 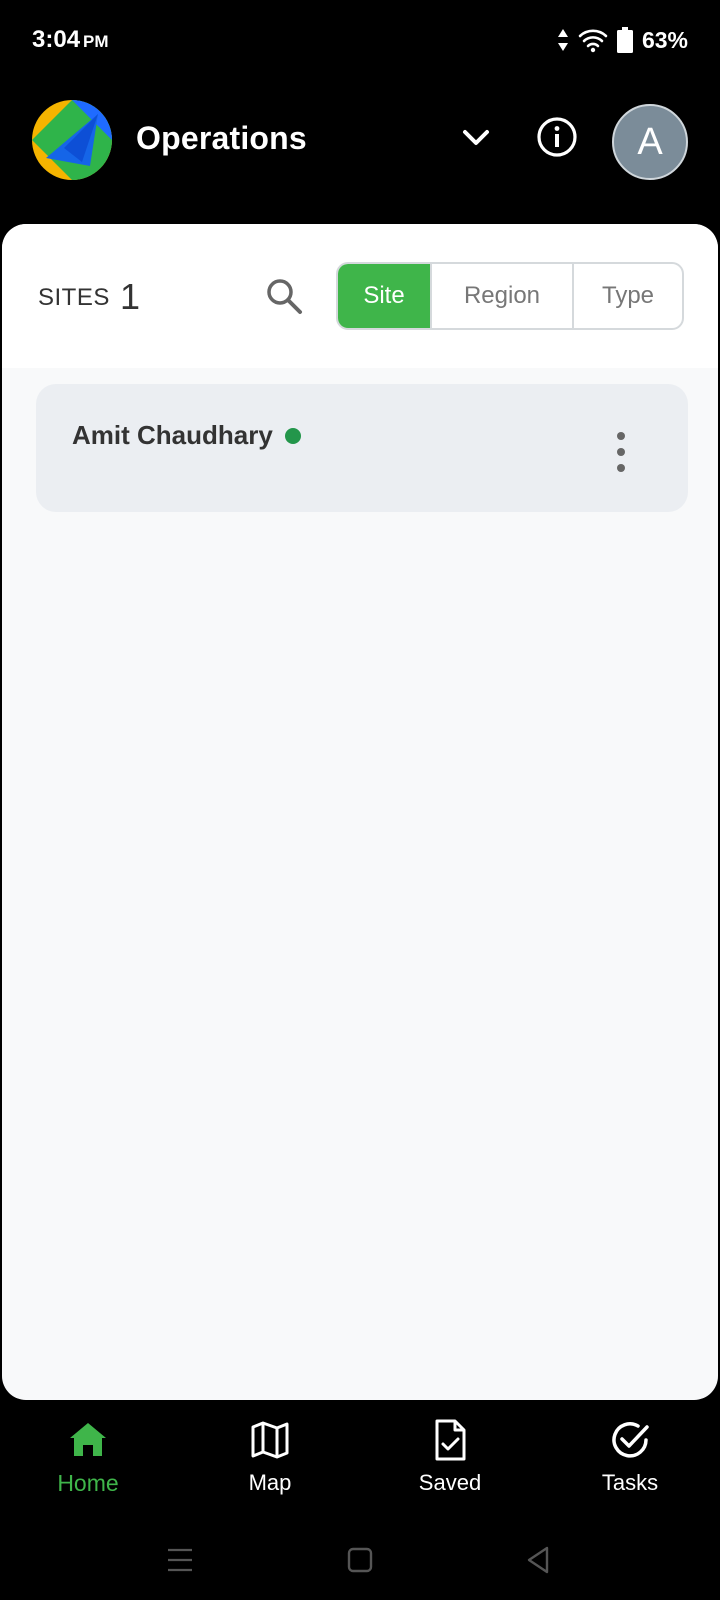 I want to click on nav-saved-label: Saved, so click(x=450, y=1482).